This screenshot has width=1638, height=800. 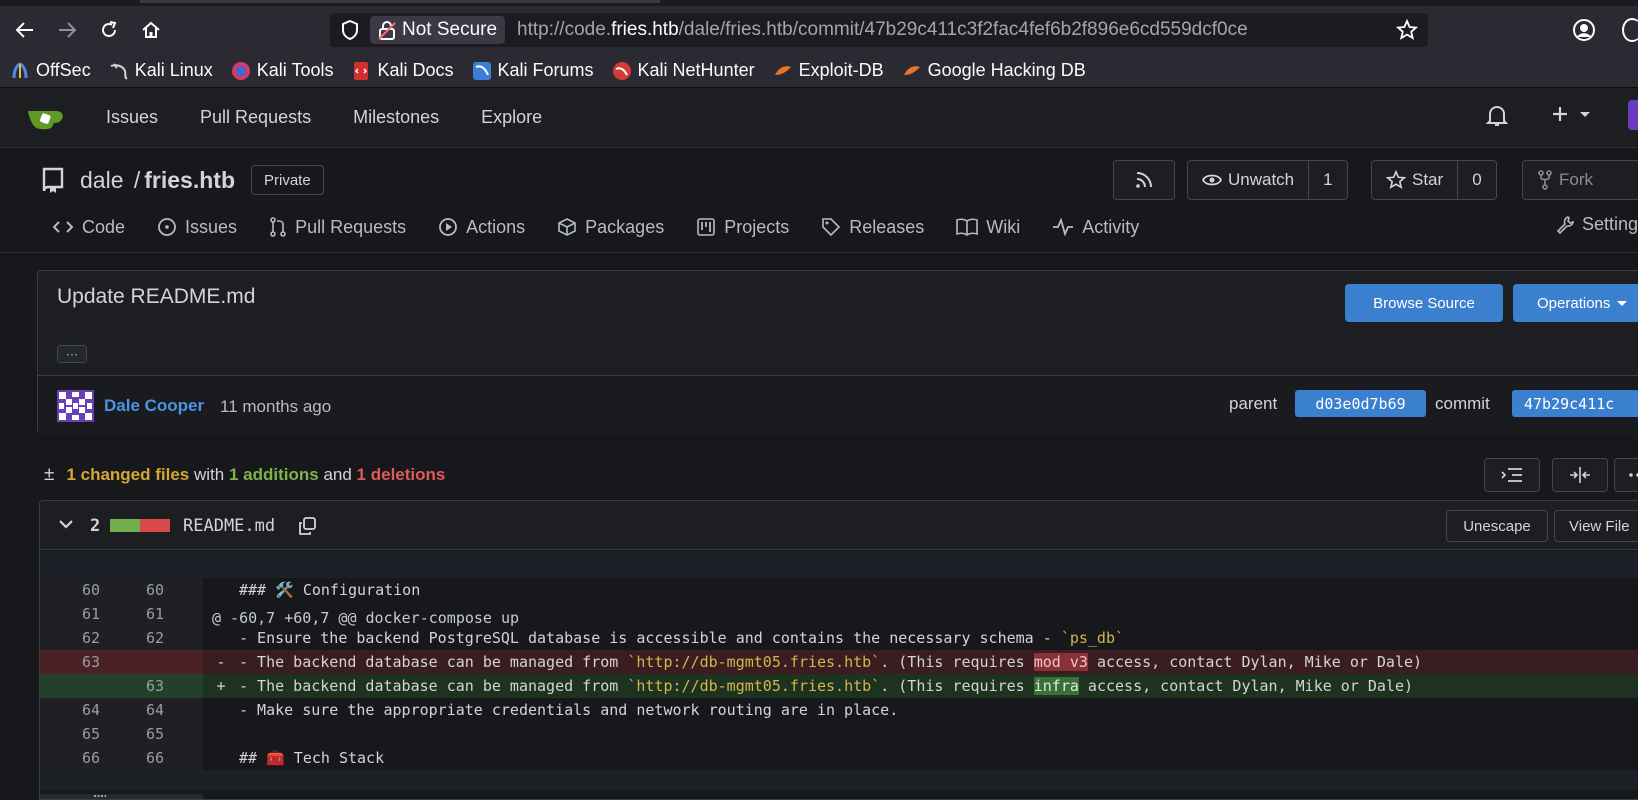 What do you see at coordinates (533, 70) in the screenshot?
I see `bookmark-kali-forums: Kali Forums` at bounding box center [533, 70].